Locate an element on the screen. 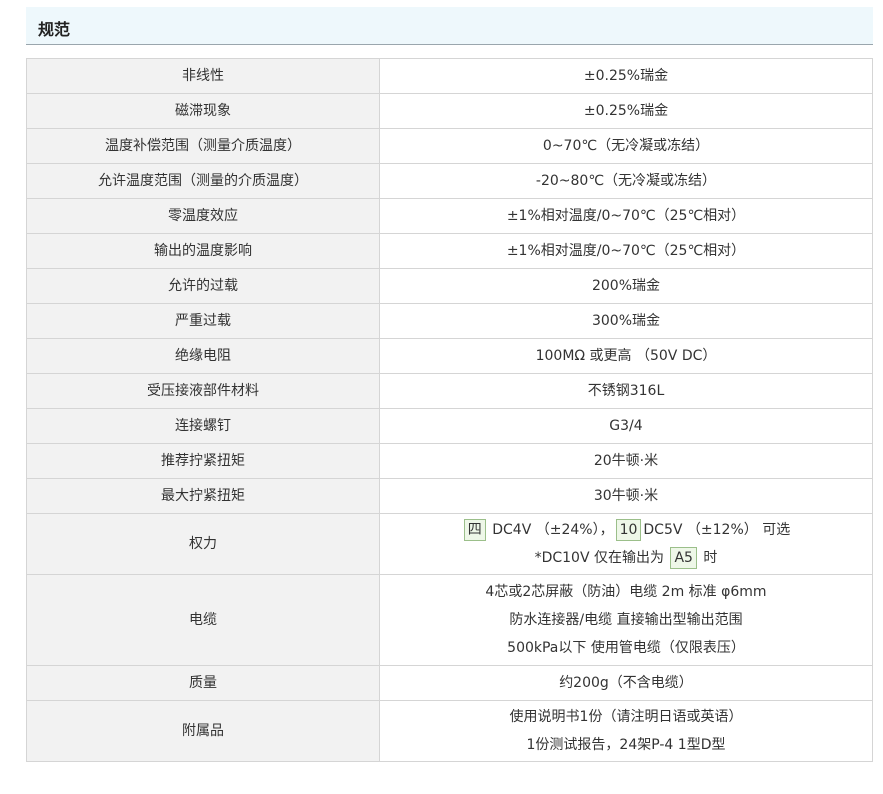 This screenshot has height=794, width=883. row-label: 允许温度范围（测量的介质温度） is located at coordinates (203, 181).